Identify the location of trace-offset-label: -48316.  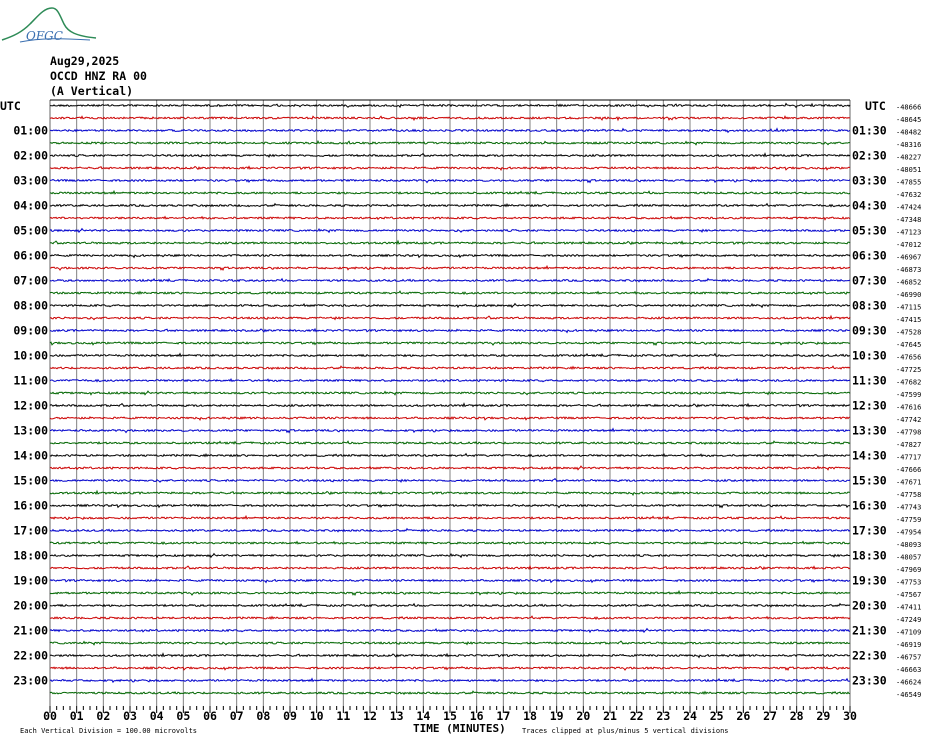
(908, 145).